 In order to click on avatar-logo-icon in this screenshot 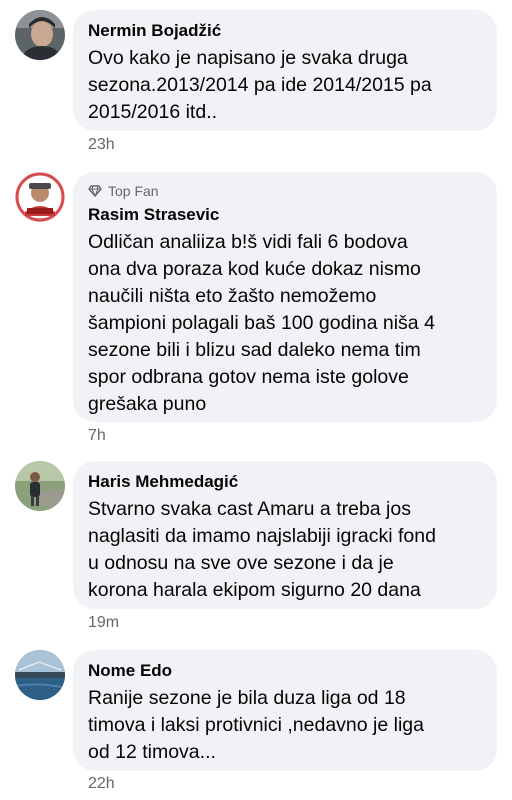, I will do `click(40, 197)`.